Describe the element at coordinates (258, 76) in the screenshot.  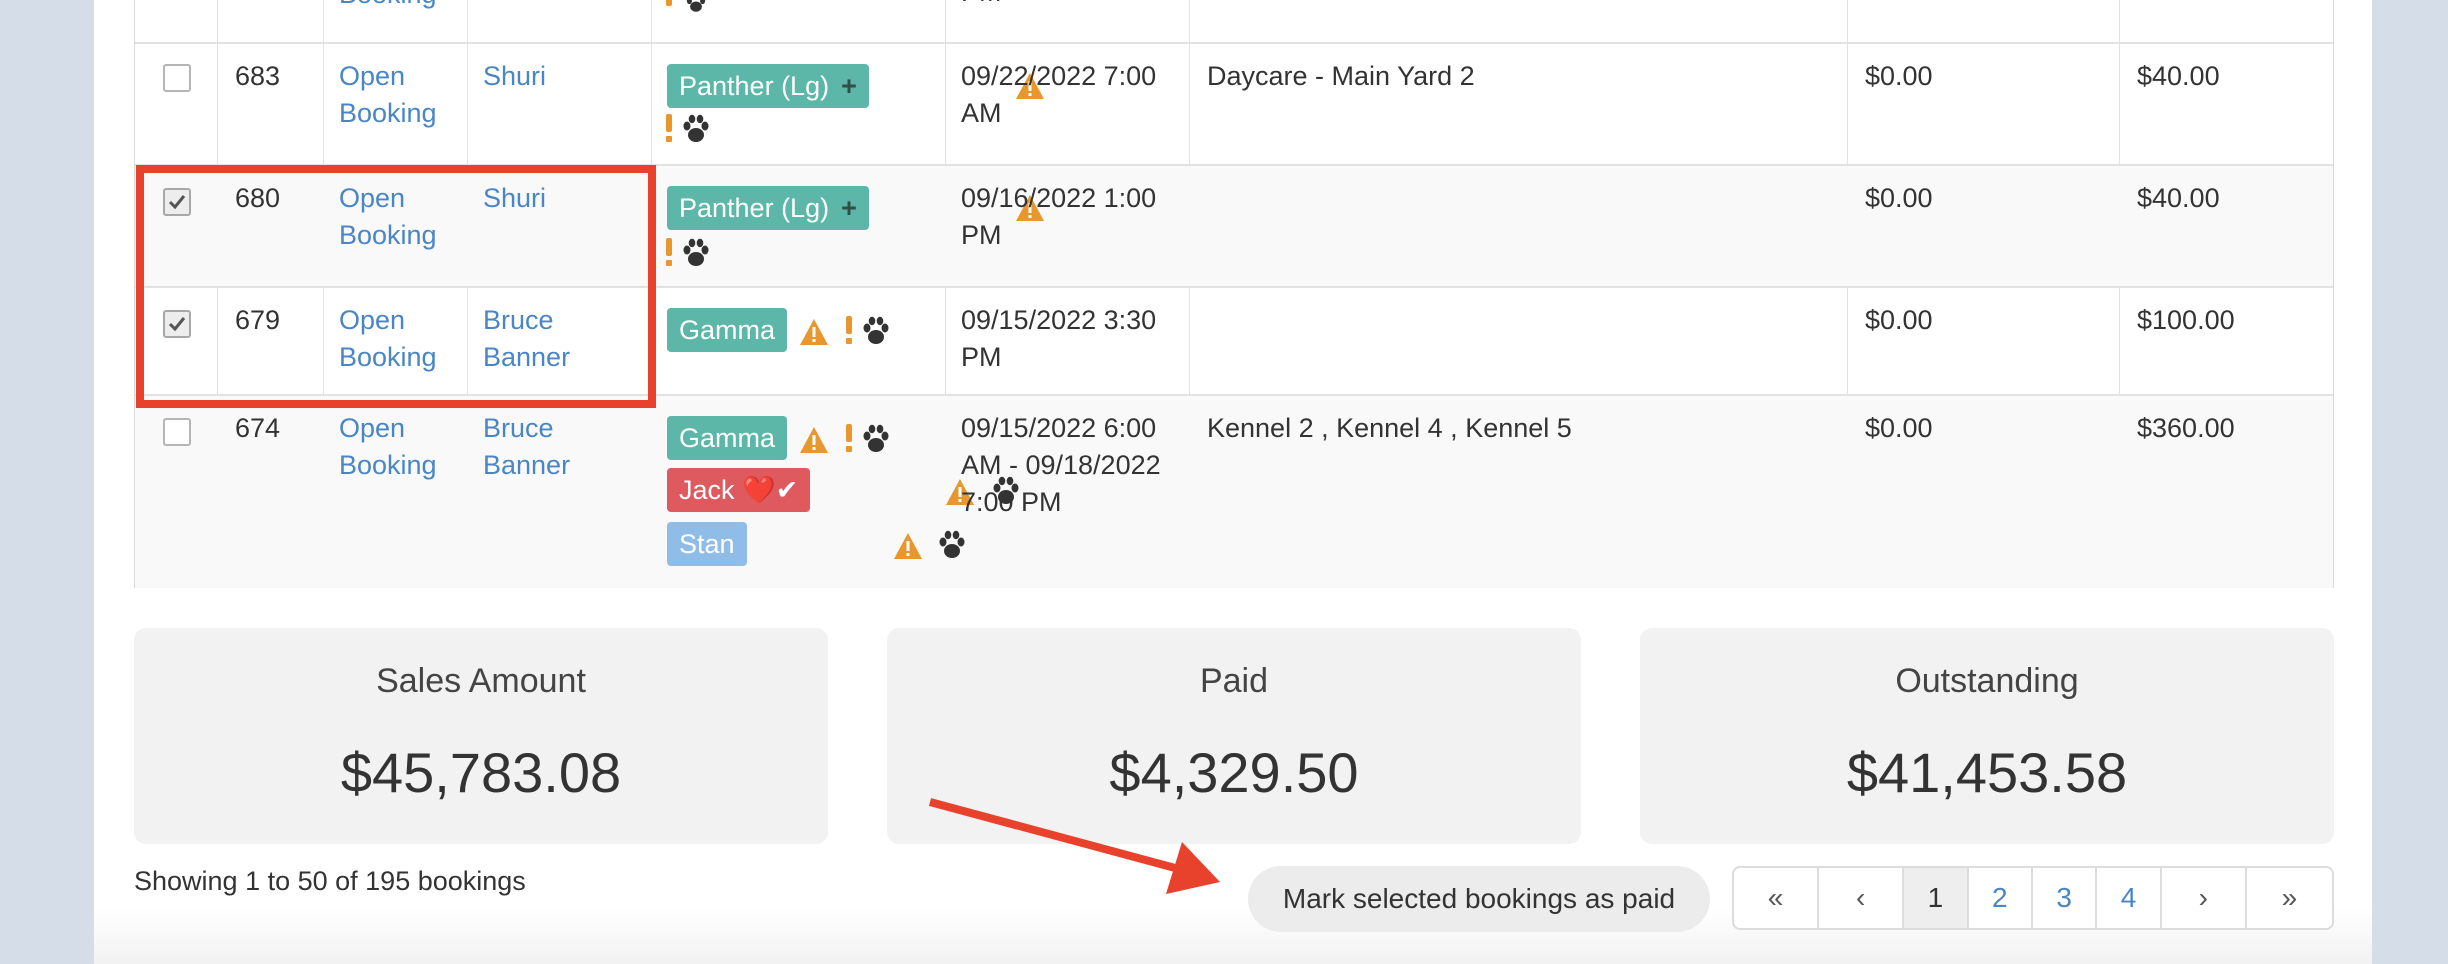
I see `booking-id: 683` at that location.